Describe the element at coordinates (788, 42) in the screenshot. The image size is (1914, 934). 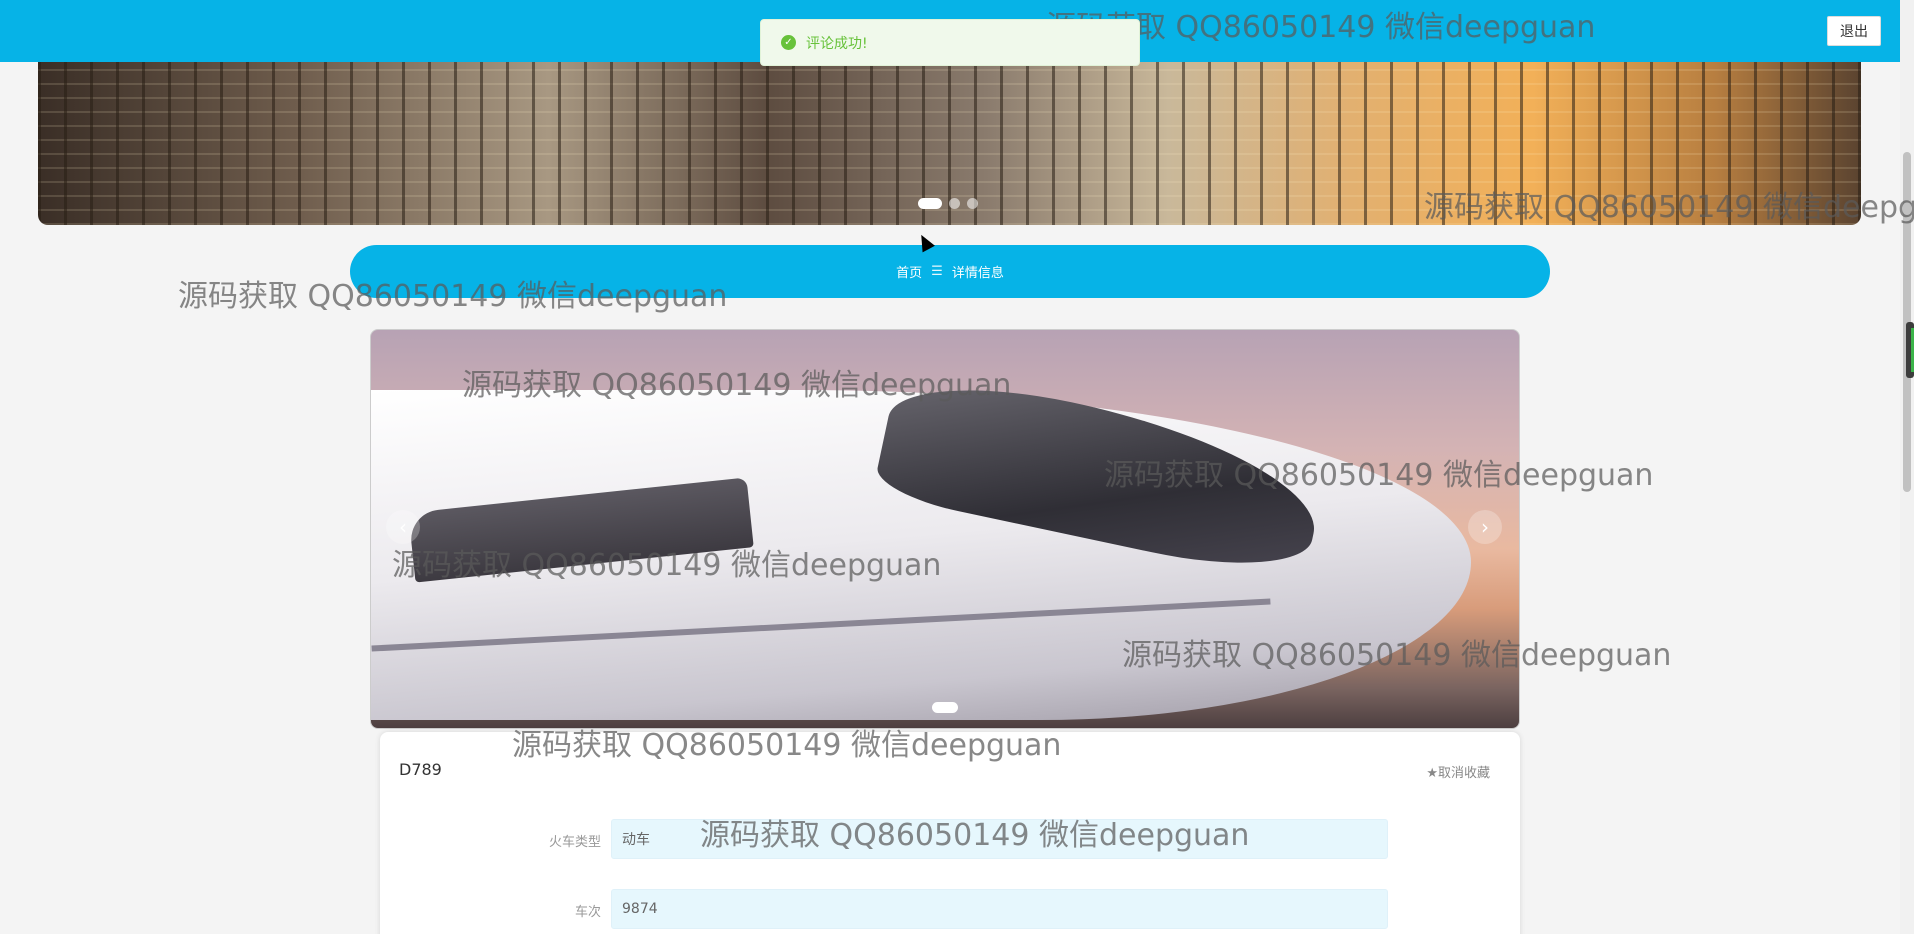
I see `check-circle-icon: ✓` at that location.